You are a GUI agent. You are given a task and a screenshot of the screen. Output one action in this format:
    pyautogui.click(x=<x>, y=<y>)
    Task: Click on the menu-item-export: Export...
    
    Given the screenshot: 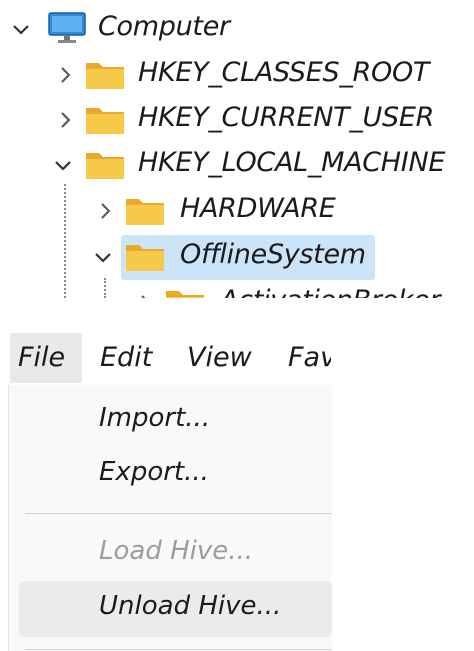 What is the action you would take?
    pyautogui.click(x=154, y=472)
    